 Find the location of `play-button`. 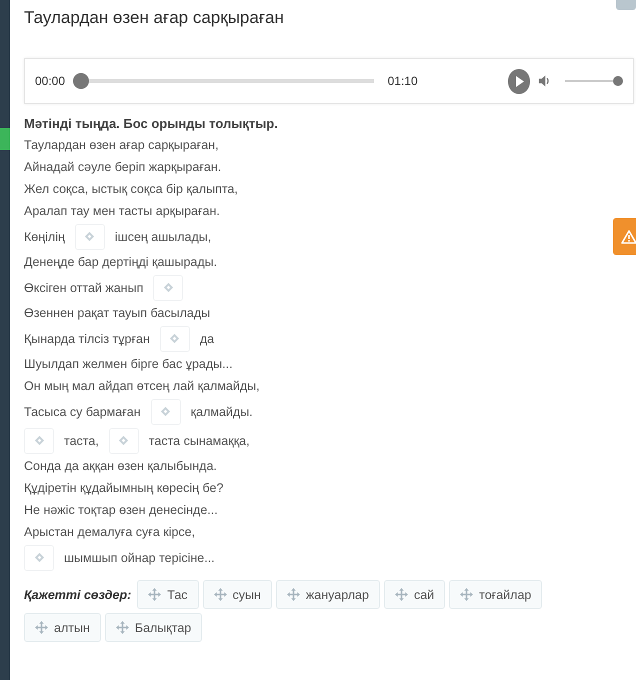

play-button is located at coordinates (519, 81).